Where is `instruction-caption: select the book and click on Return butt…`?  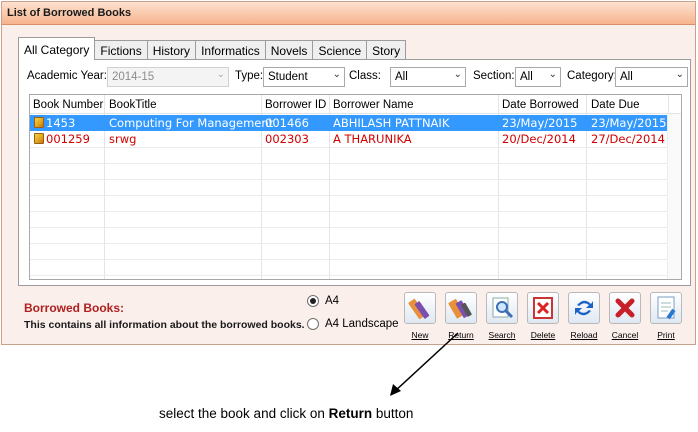
instruction-caption: select the book and click on Return butt… is located at coordinates (286, 413).